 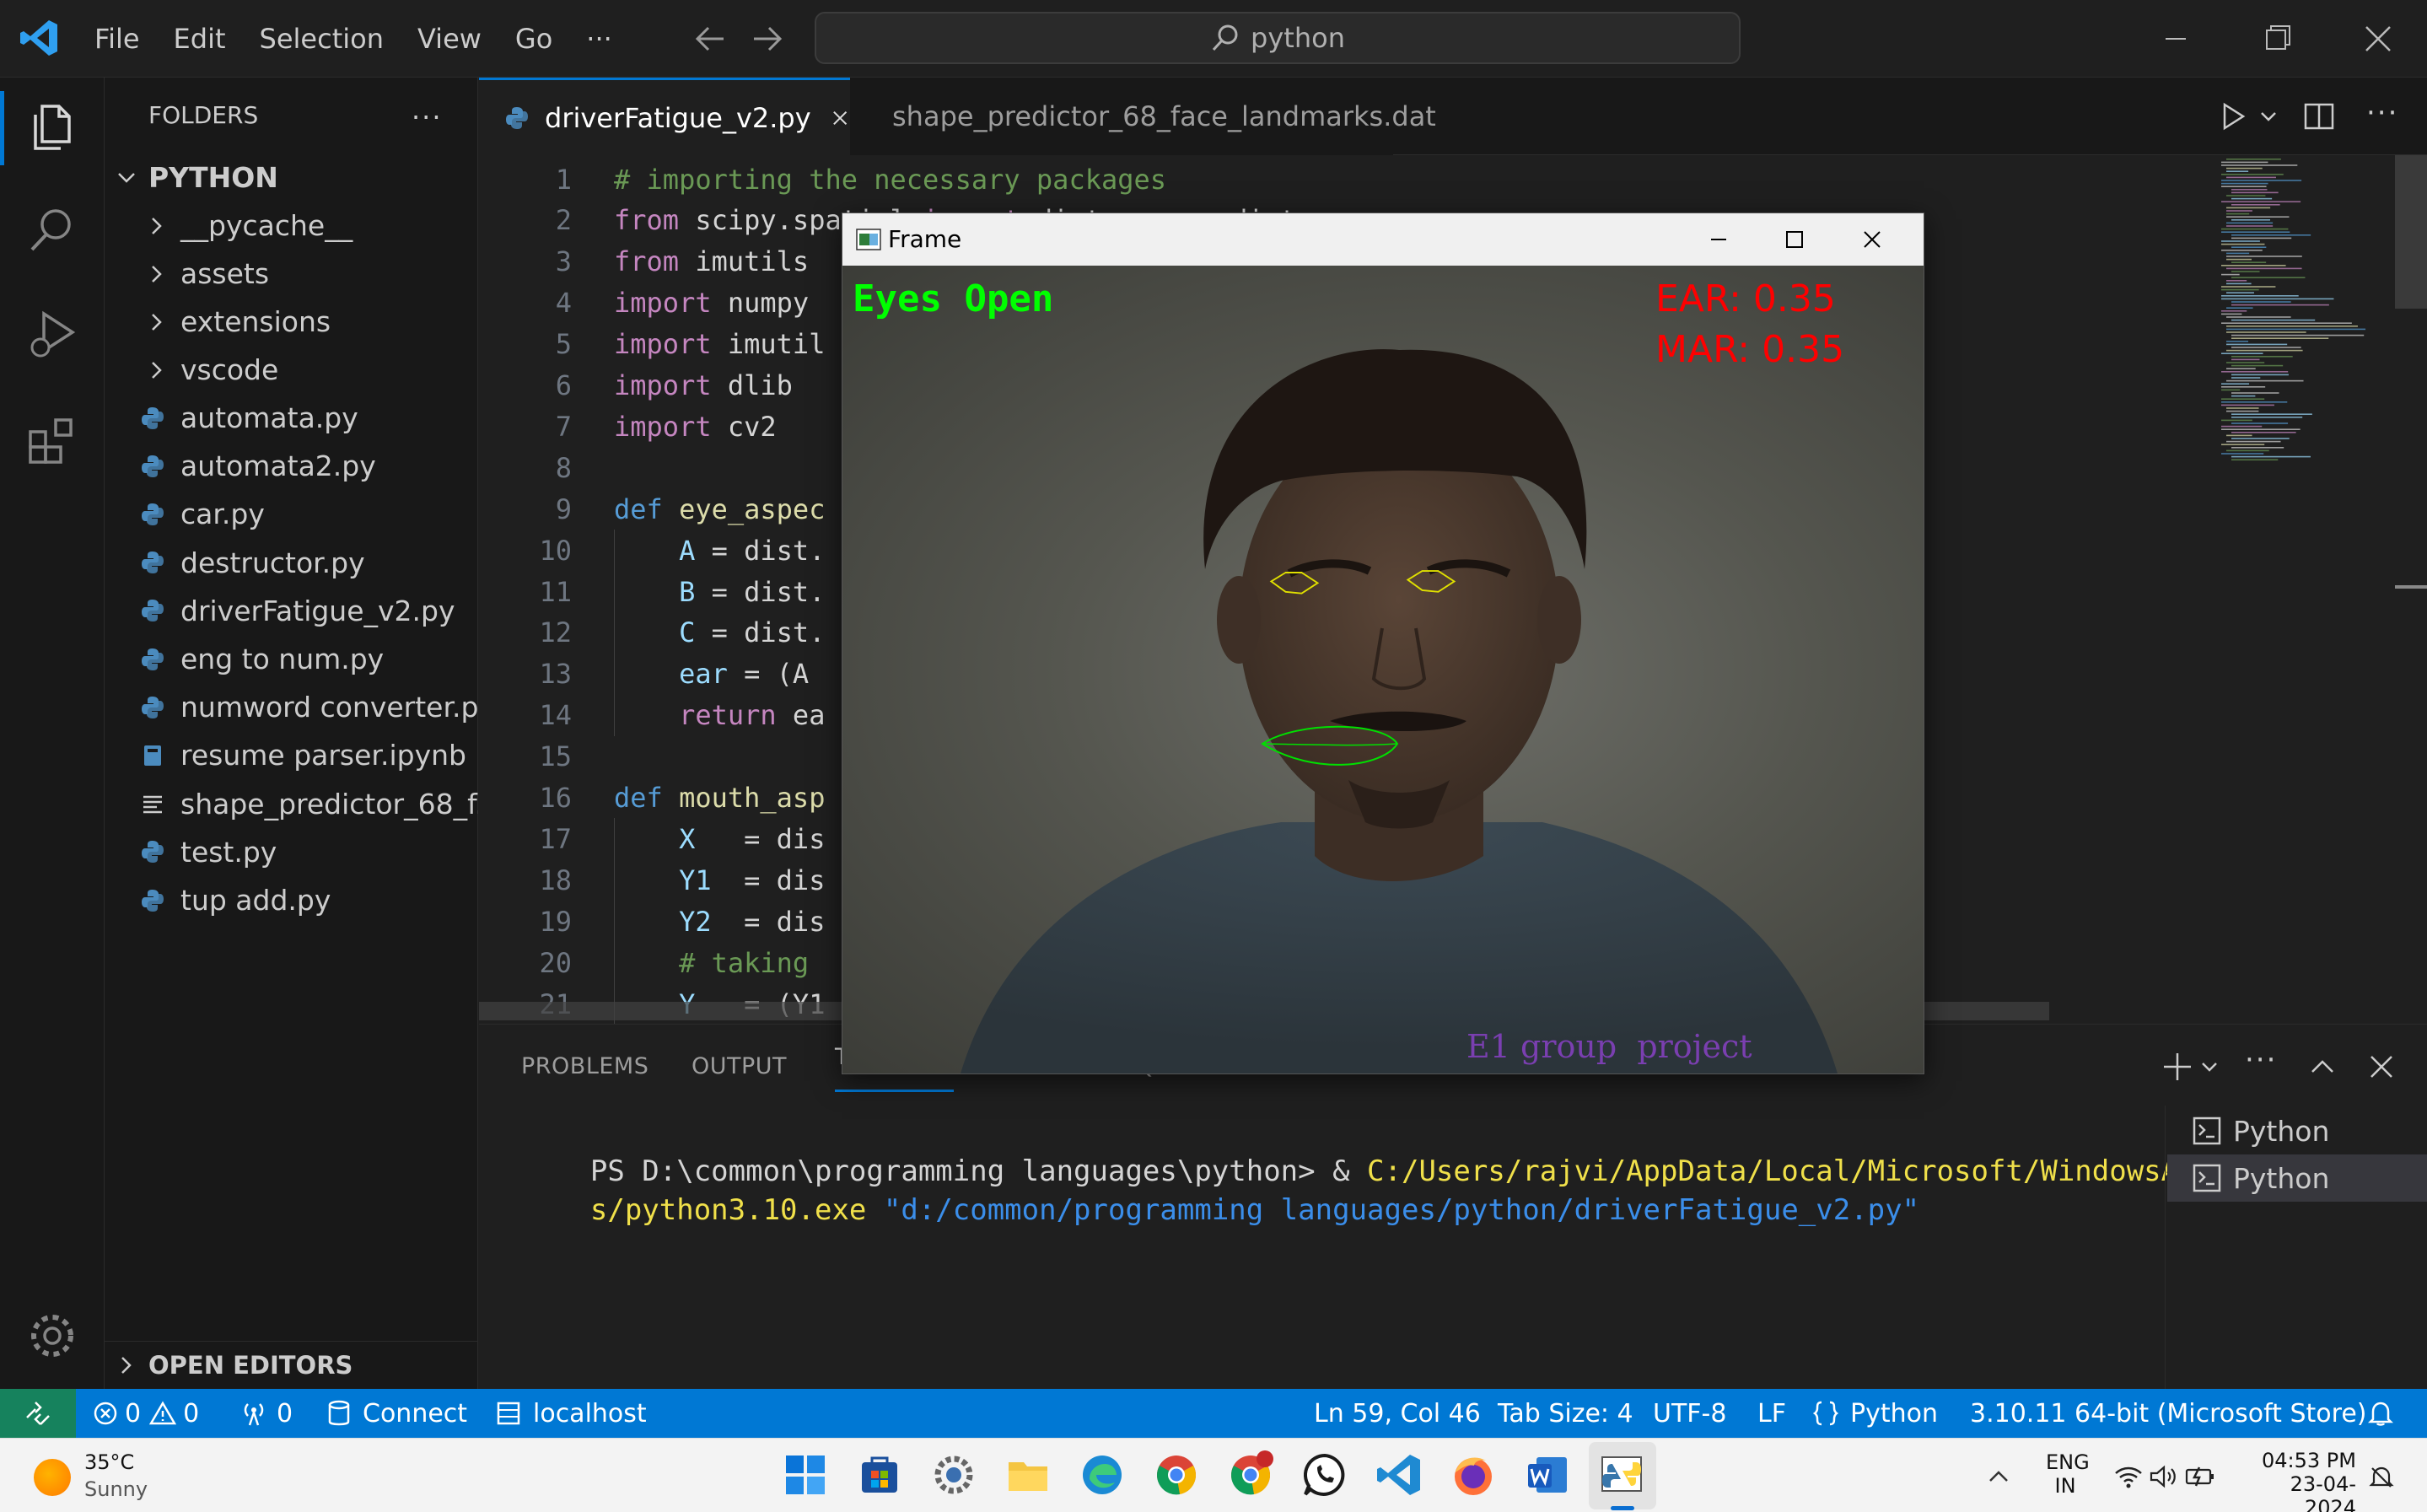 What do you see at coordinates (2297, 1178) in the screenshot?
I see `terminal-list-item-active: Python` at bounding box center [2297, 1178].